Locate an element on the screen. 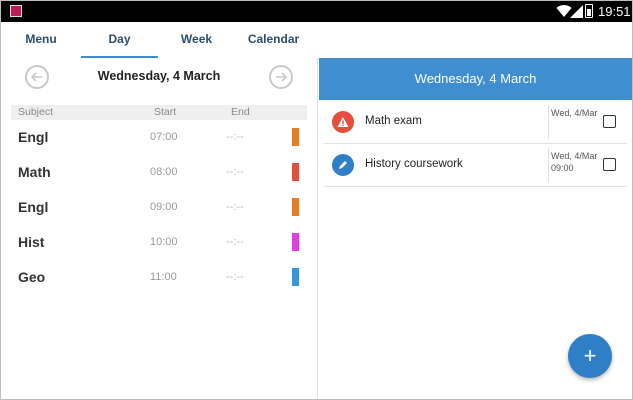 Image resolution: width=633 pixels, height=400 pixels. lesson-row: Geo 11:00 --:-- is located at coordinates (159, 277).